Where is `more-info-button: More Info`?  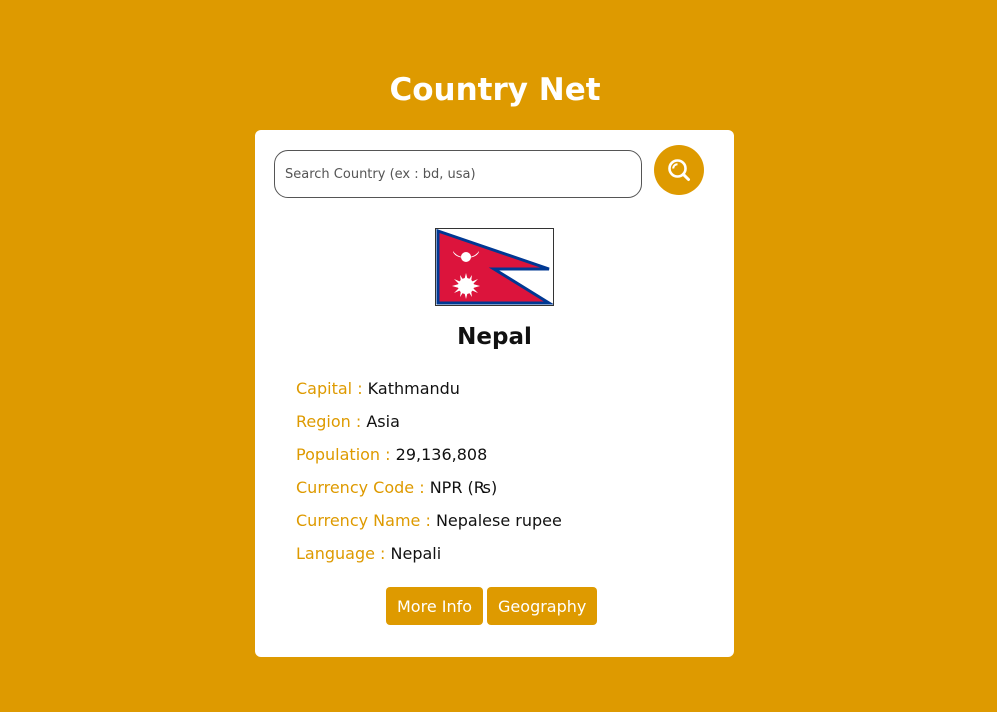 more-info-button: More Info is located at coordinates (435, 606).